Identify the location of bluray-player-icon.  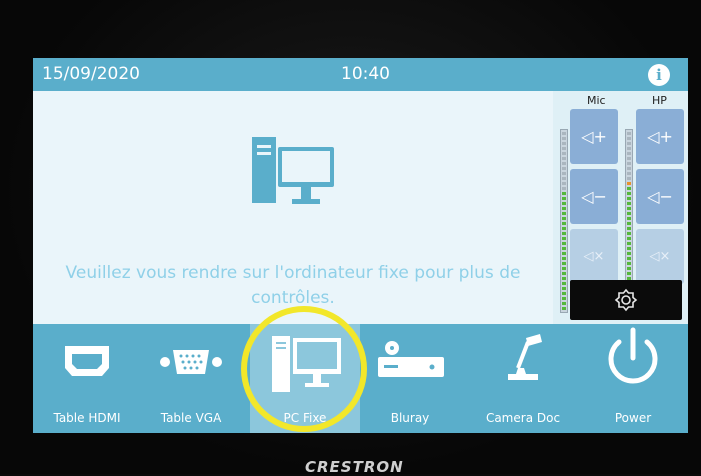
(411, 359).